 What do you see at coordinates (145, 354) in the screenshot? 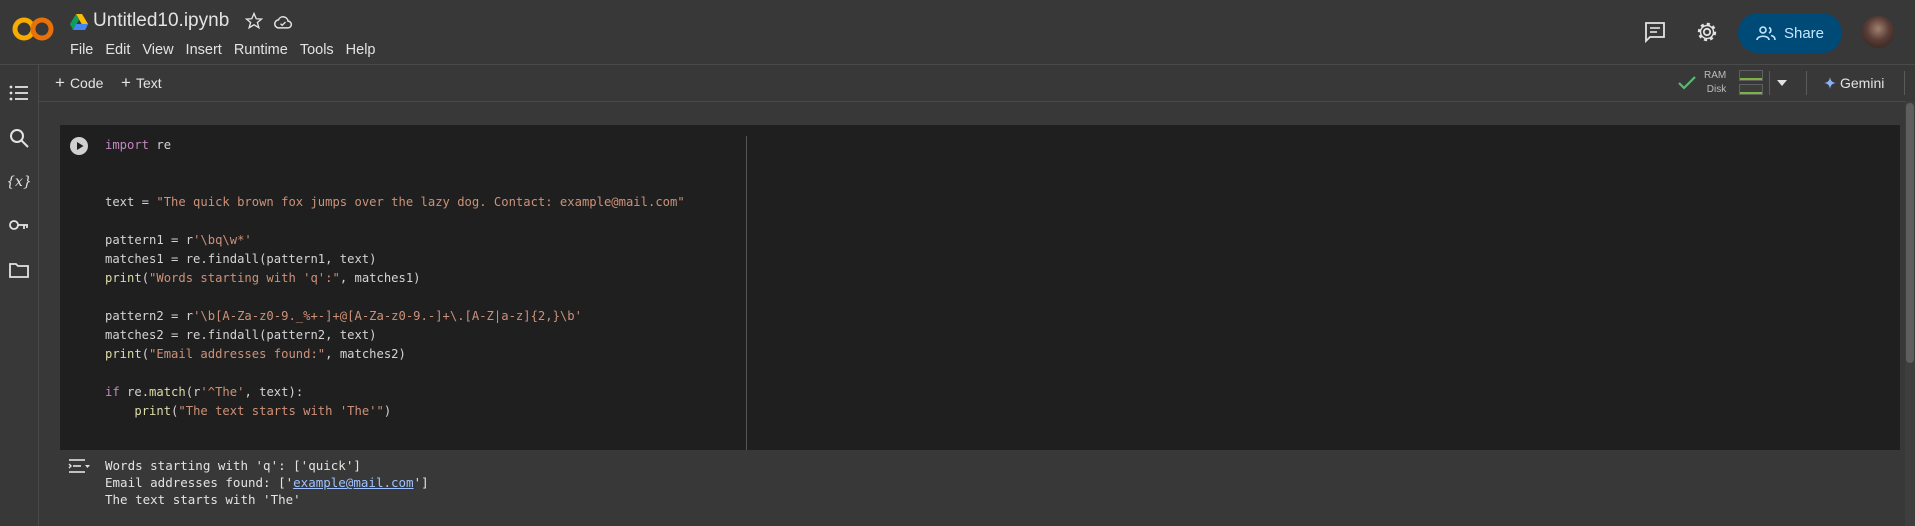
I see `code-token: (` at bounding box center [145, 354].